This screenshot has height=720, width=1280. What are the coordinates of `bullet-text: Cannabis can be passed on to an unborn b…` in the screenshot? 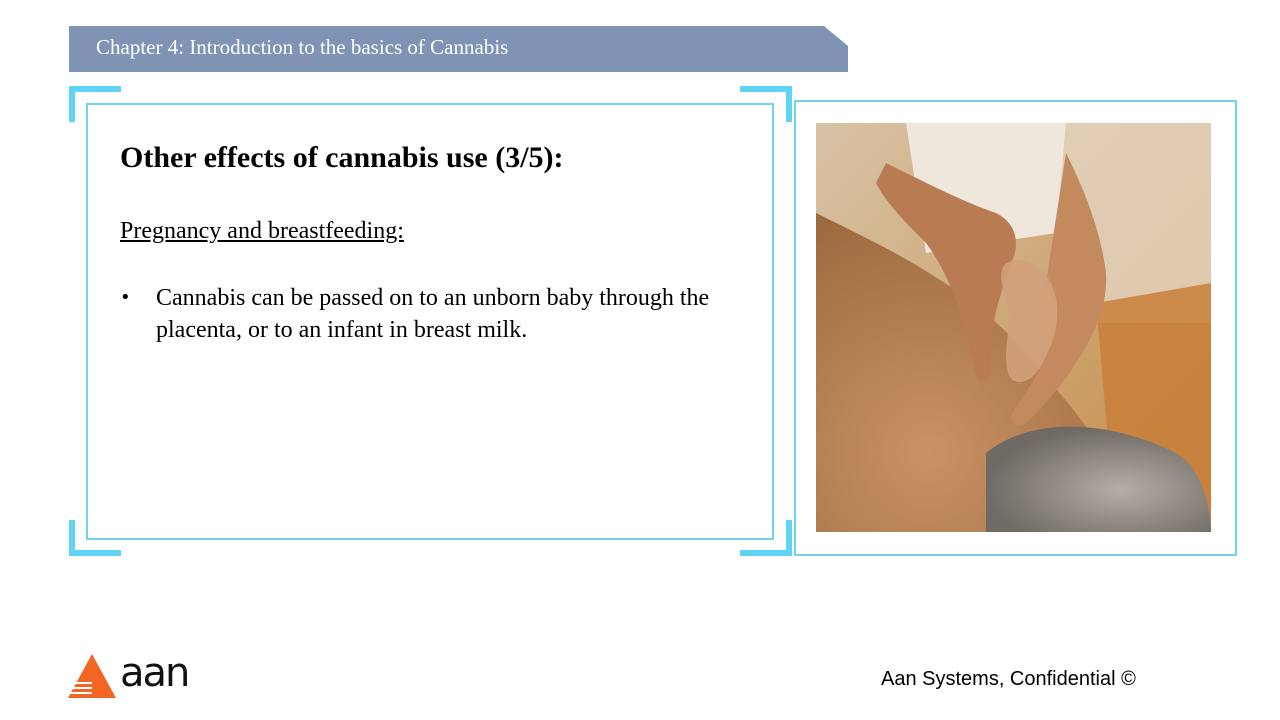 It's located at (433, 314).